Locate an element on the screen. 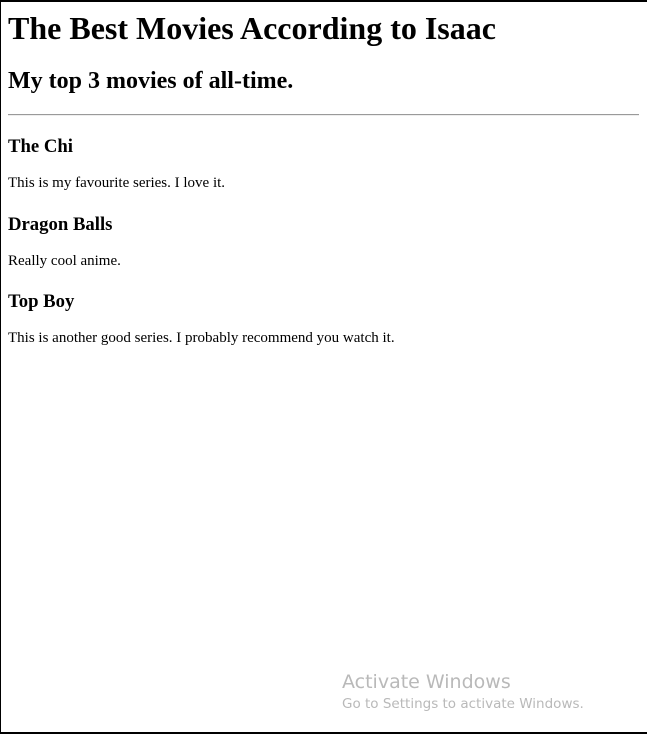 The image size is (647, 734). page-subtitle: My top 3 movies of all-time. is located at coordinates (151, 81).